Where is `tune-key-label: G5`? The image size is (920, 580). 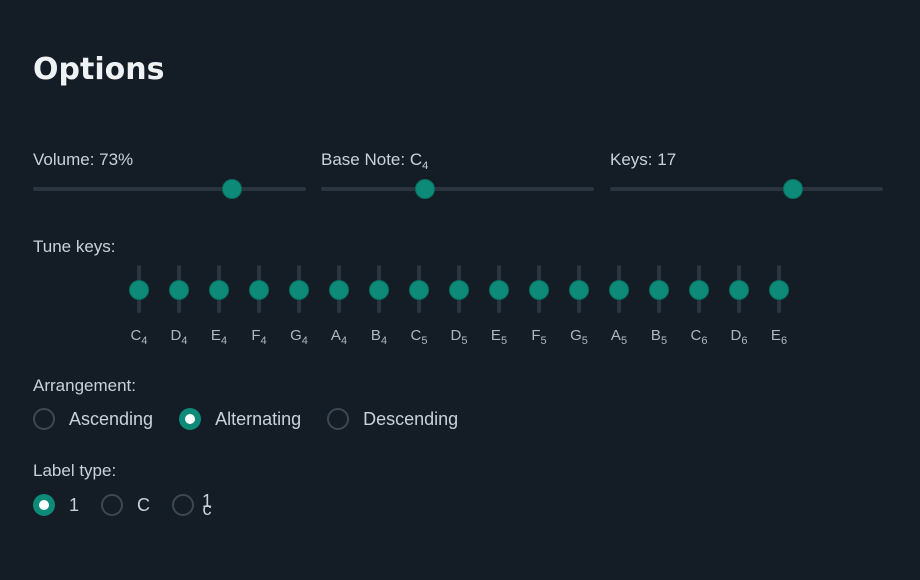
tune-key-label: G5 is located at coordinates (579, 337).